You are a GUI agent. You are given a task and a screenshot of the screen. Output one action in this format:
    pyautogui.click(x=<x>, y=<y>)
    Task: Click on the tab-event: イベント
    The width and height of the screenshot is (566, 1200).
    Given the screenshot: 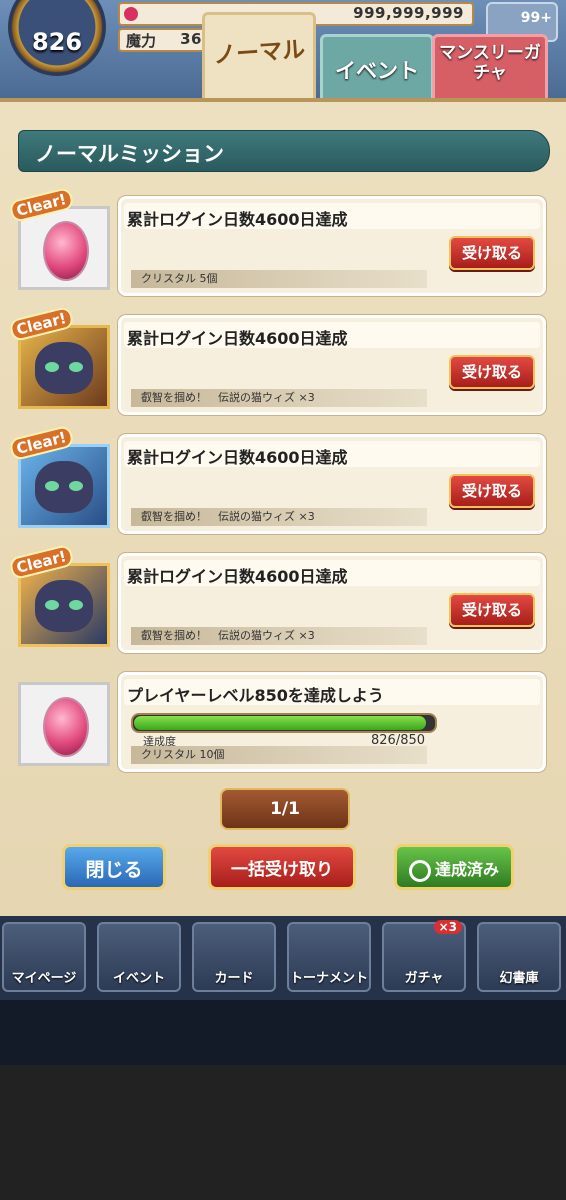 What is the action you would take?
    pyautogui.click(x=377, y=69)
    